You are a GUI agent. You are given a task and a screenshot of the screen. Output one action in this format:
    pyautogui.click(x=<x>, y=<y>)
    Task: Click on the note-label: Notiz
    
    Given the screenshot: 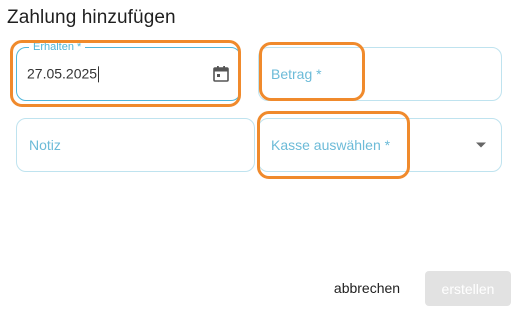 What is the action you would take?
    pyautogui.click(x=45, y=145)
    